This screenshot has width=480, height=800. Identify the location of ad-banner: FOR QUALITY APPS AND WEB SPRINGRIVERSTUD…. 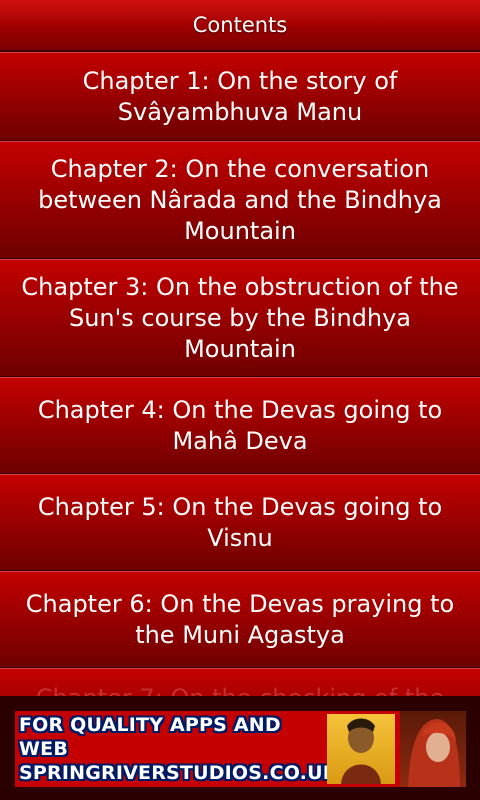
(240, 749).